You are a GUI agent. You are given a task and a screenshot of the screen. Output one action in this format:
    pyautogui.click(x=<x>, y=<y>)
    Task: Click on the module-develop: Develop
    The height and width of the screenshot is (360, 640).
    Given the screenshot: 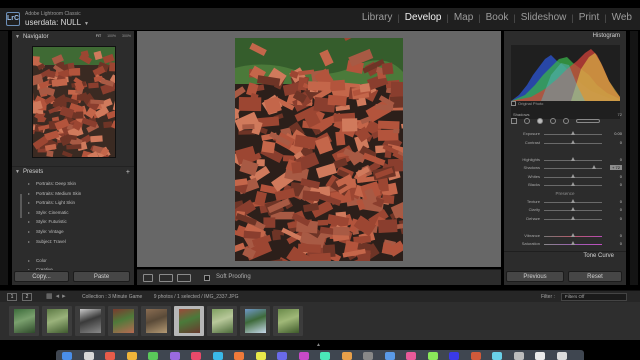 What is the action you would take?
    pyautogui.click(x=423, y=17)
    